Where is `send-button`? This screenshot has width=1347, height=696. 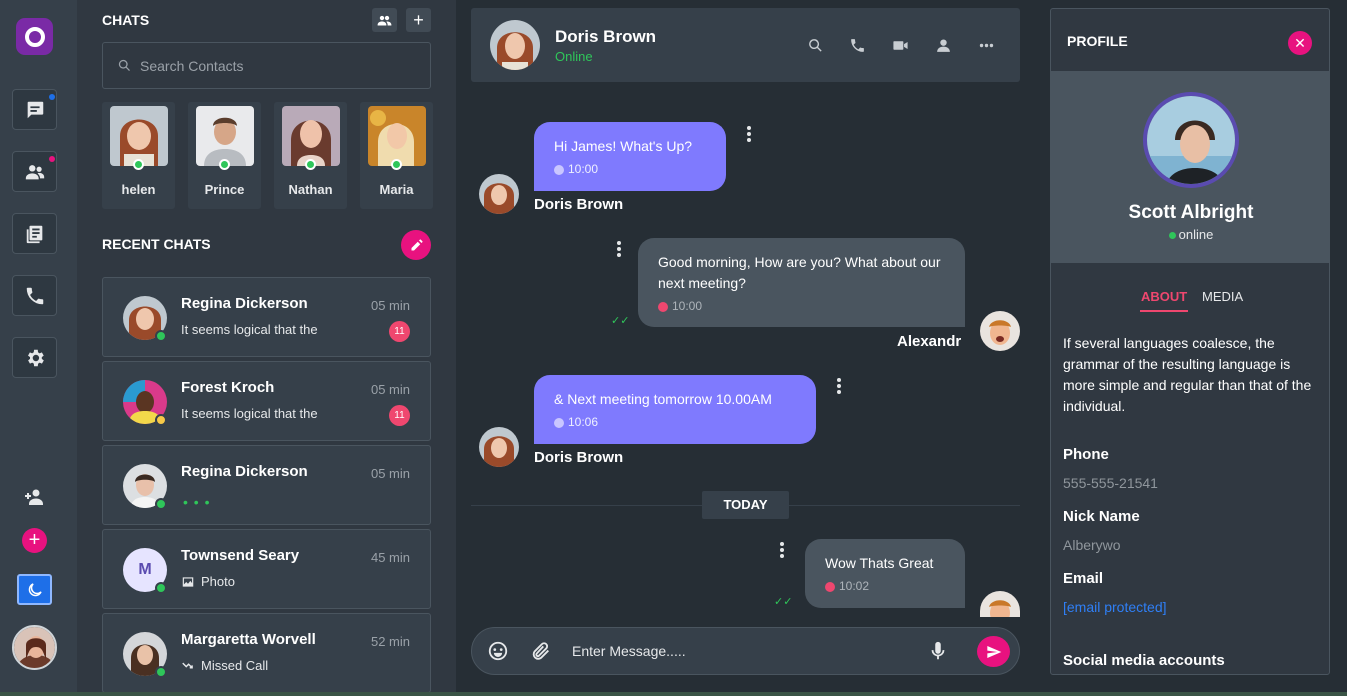
send-button is located at coordinates (993, 651).